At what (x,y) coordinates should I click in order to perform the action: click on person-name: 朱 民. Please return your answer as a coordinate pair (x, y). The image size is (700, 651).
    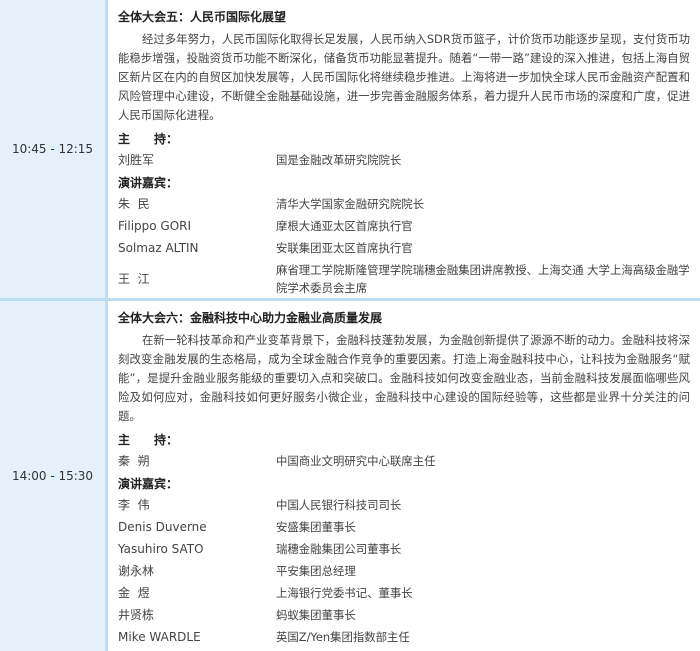
    Looking at the image, I should click on (134, 204).